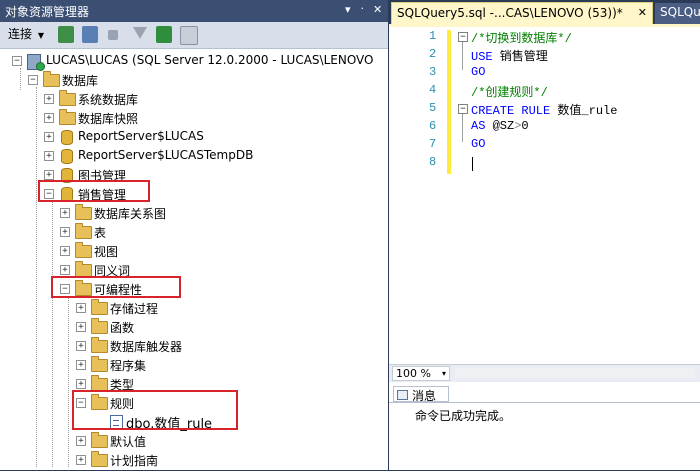  I want to click on tree-node-label: 系统数据库, so click(108, 100).